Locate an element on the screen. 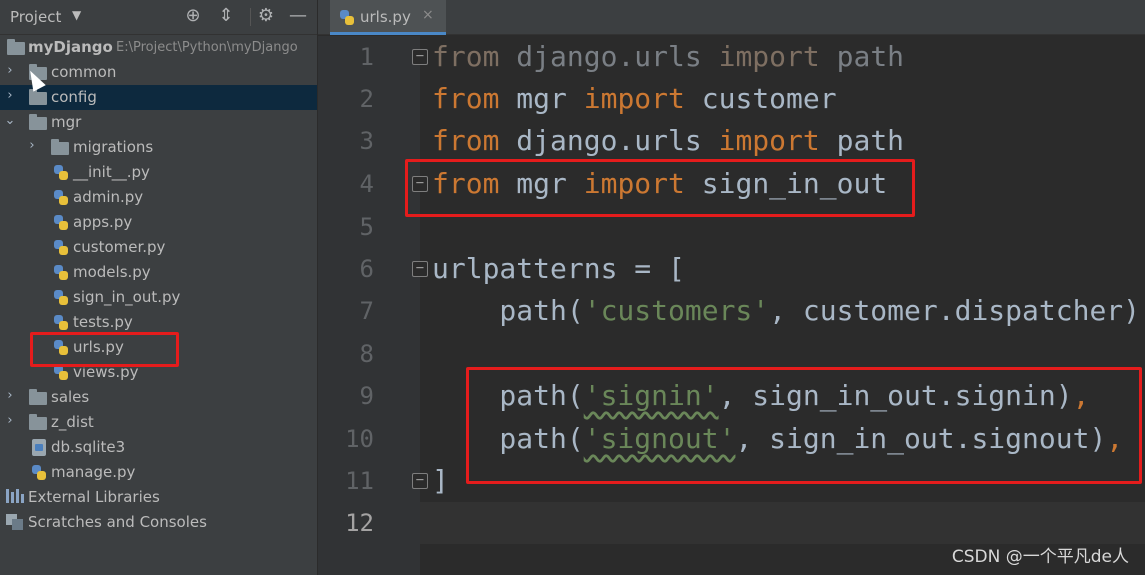 The image size is (1145, 575). gear-icon: ⚙ is located at coordinates (266, 15).